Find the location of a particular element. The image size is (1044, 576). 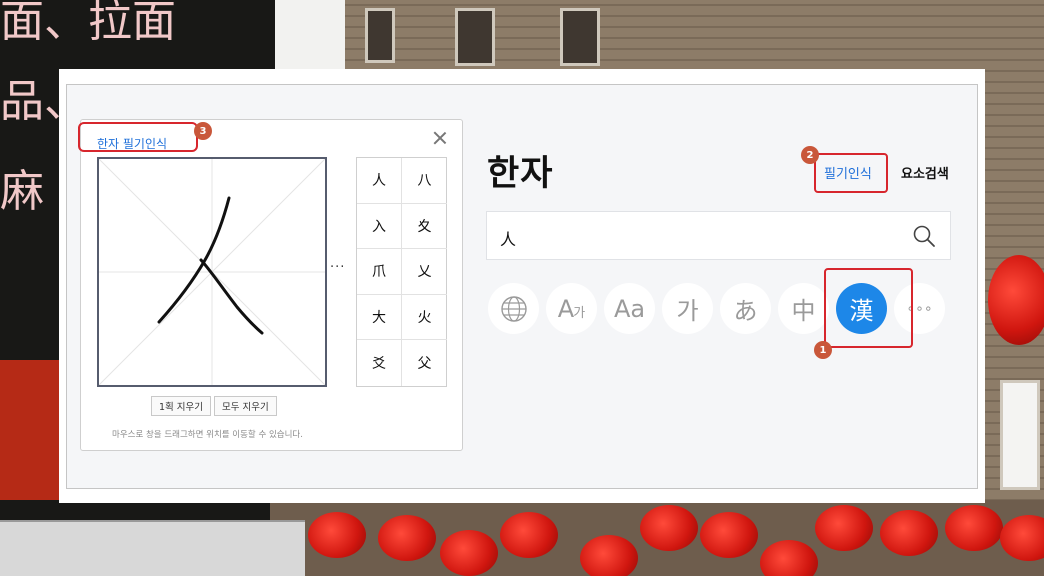

hiragana-icon: あ is located at coordinates (745, 308).